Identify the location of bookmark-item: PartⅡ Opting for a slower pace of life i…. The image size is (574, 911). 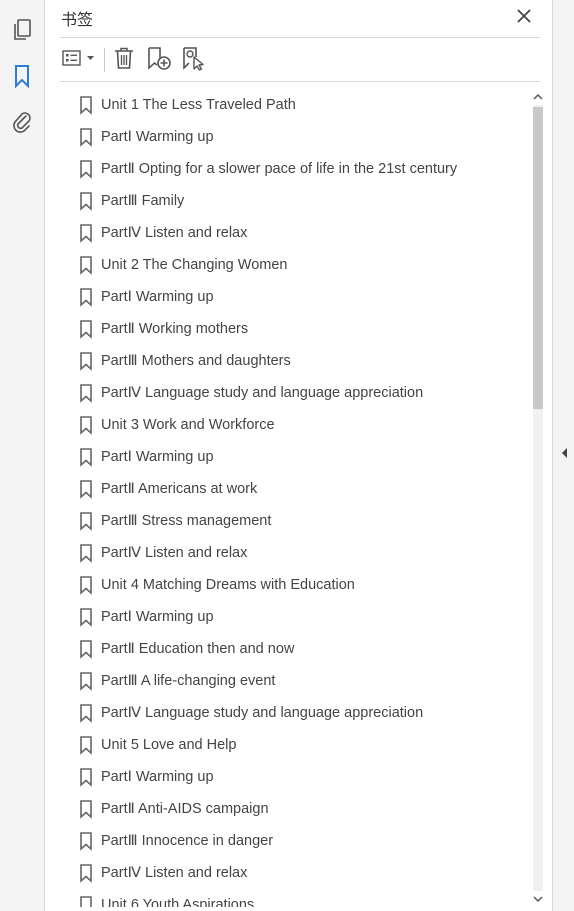
(302, 169).